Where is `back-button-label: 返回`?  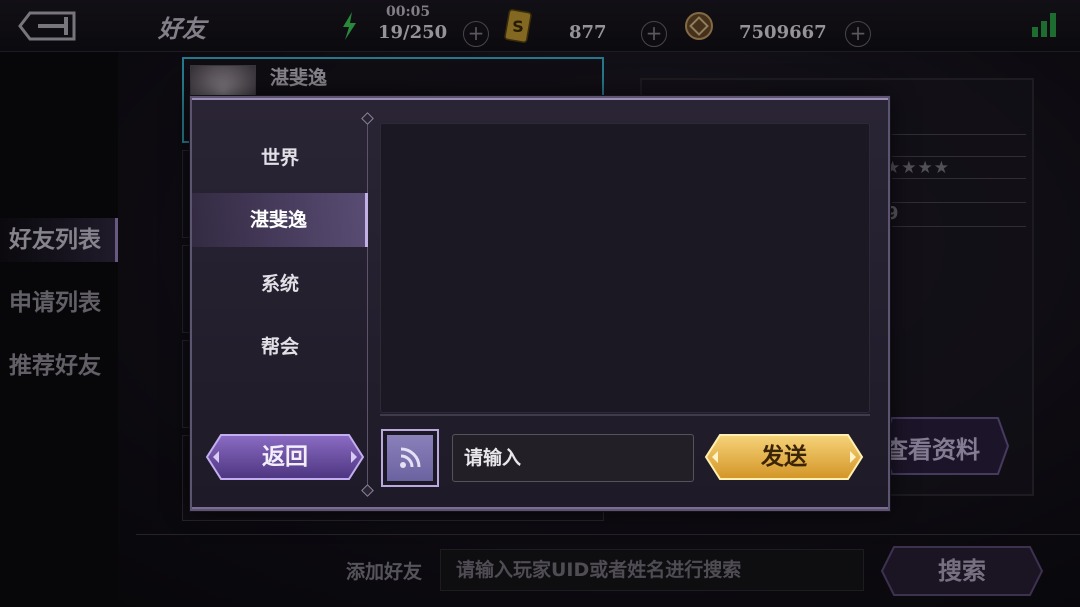
back-button-label: 返回 is located at coordinates (285, 457).